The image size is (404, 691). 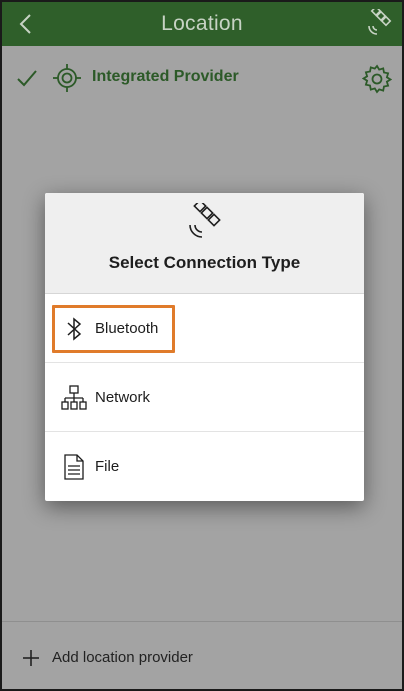 I want to click on provider-label: Integrated Provider, so click(x=165, y=76).